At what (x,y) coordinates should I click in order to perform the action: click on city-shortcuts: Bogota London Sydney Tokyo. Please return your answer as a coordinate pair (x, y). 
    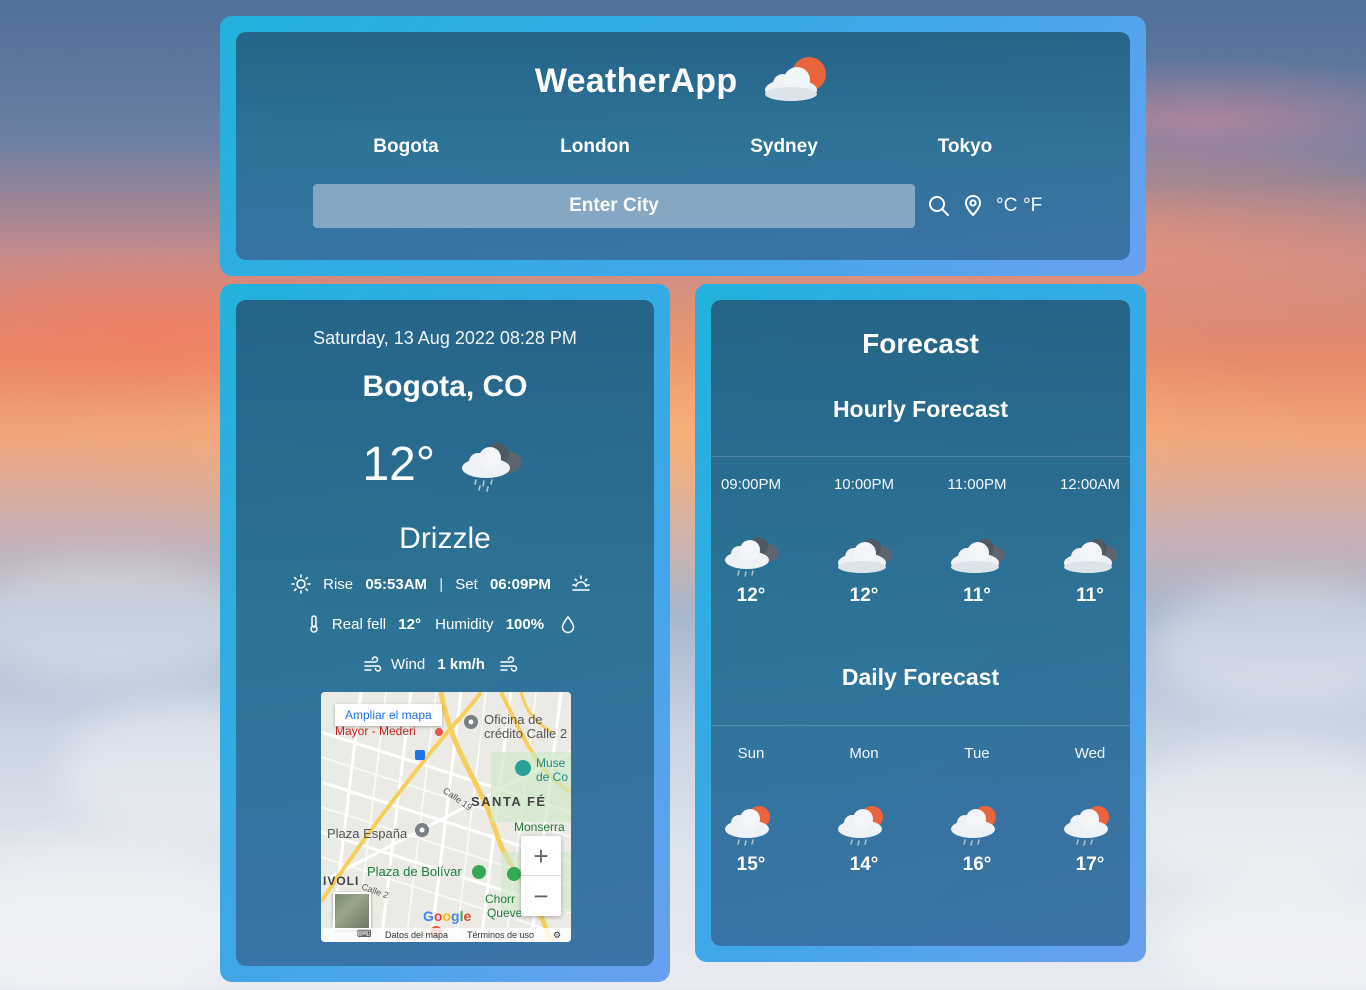
    Looking at the image, I should click on (683, 148).